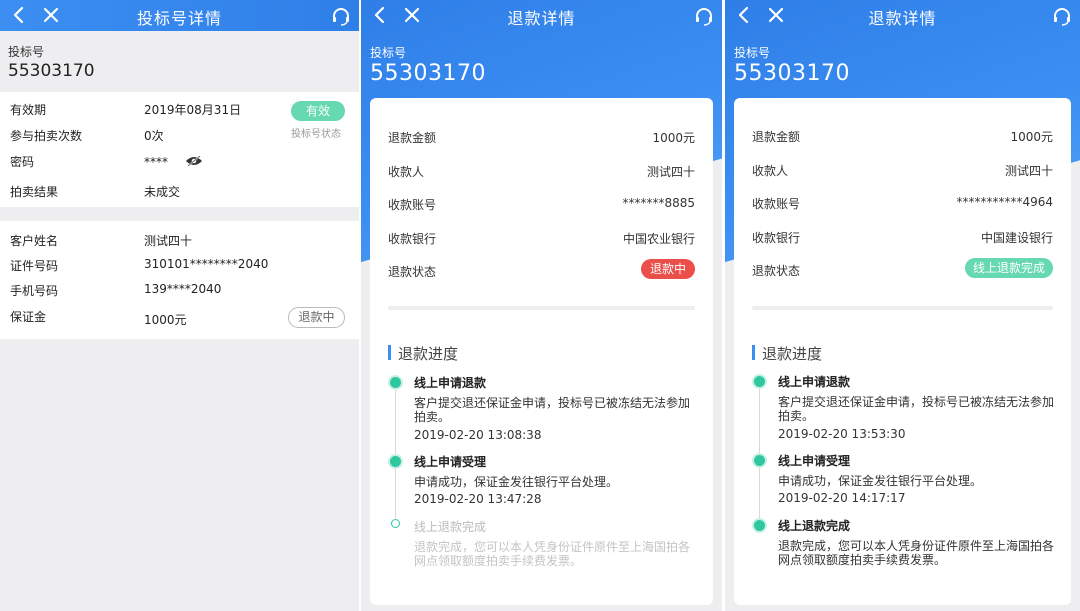  I want to click on phone-value: 139****2040, so click(183, 289).